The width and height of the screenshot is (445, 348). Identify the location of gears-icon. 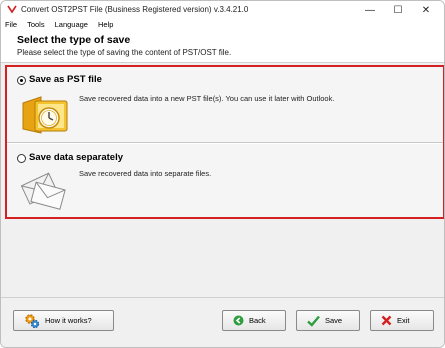
(32, 321).